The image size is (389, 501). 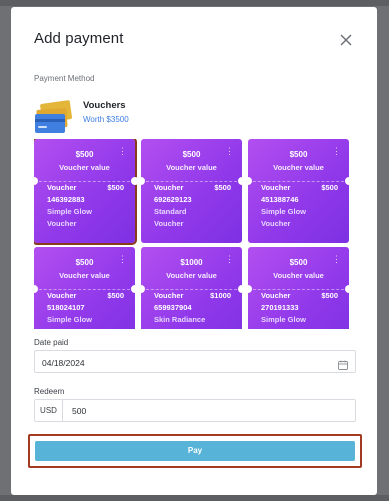 I want to click on date-paid-value: 04/18/2024, so click(x=63, y=363).